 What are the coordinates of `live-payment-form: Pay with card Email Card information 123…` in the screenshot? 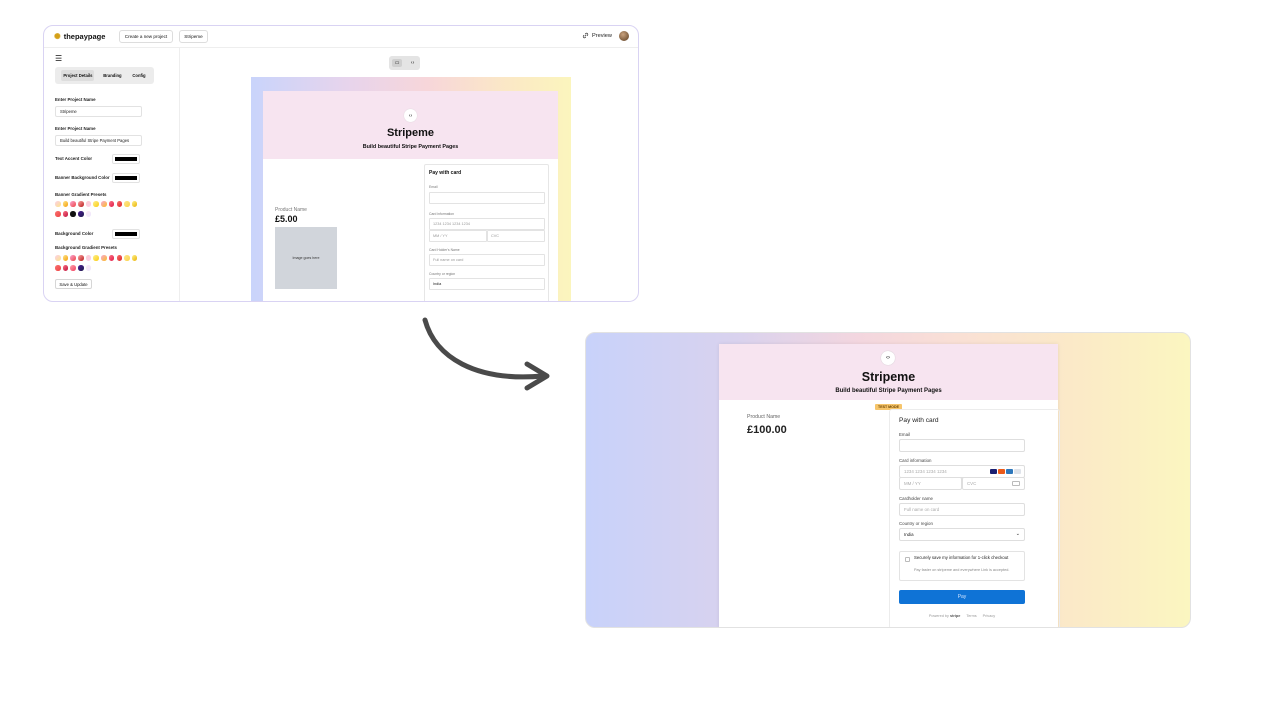 It's located at (974, 518).